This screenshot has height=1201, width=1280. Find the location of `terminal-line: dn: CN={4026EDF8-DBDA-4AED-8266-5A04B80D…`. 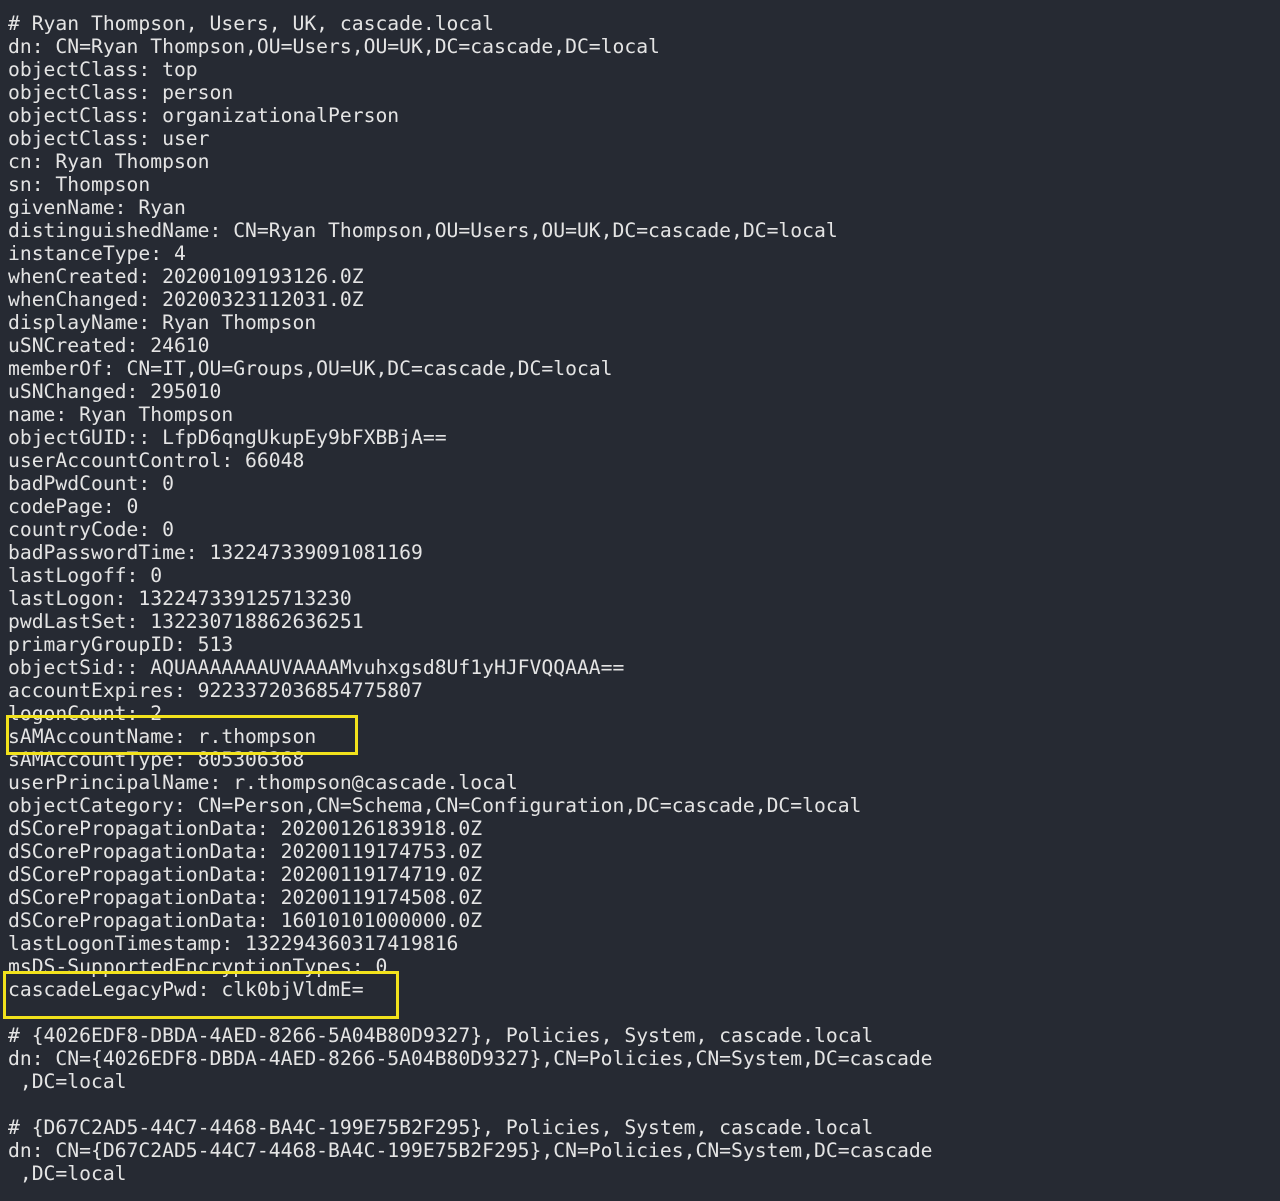

terminal-line: dn: CN={4026EDF8-DBDA-4AED-8266-5A04B80D… is located at coordinates (470, 1058).